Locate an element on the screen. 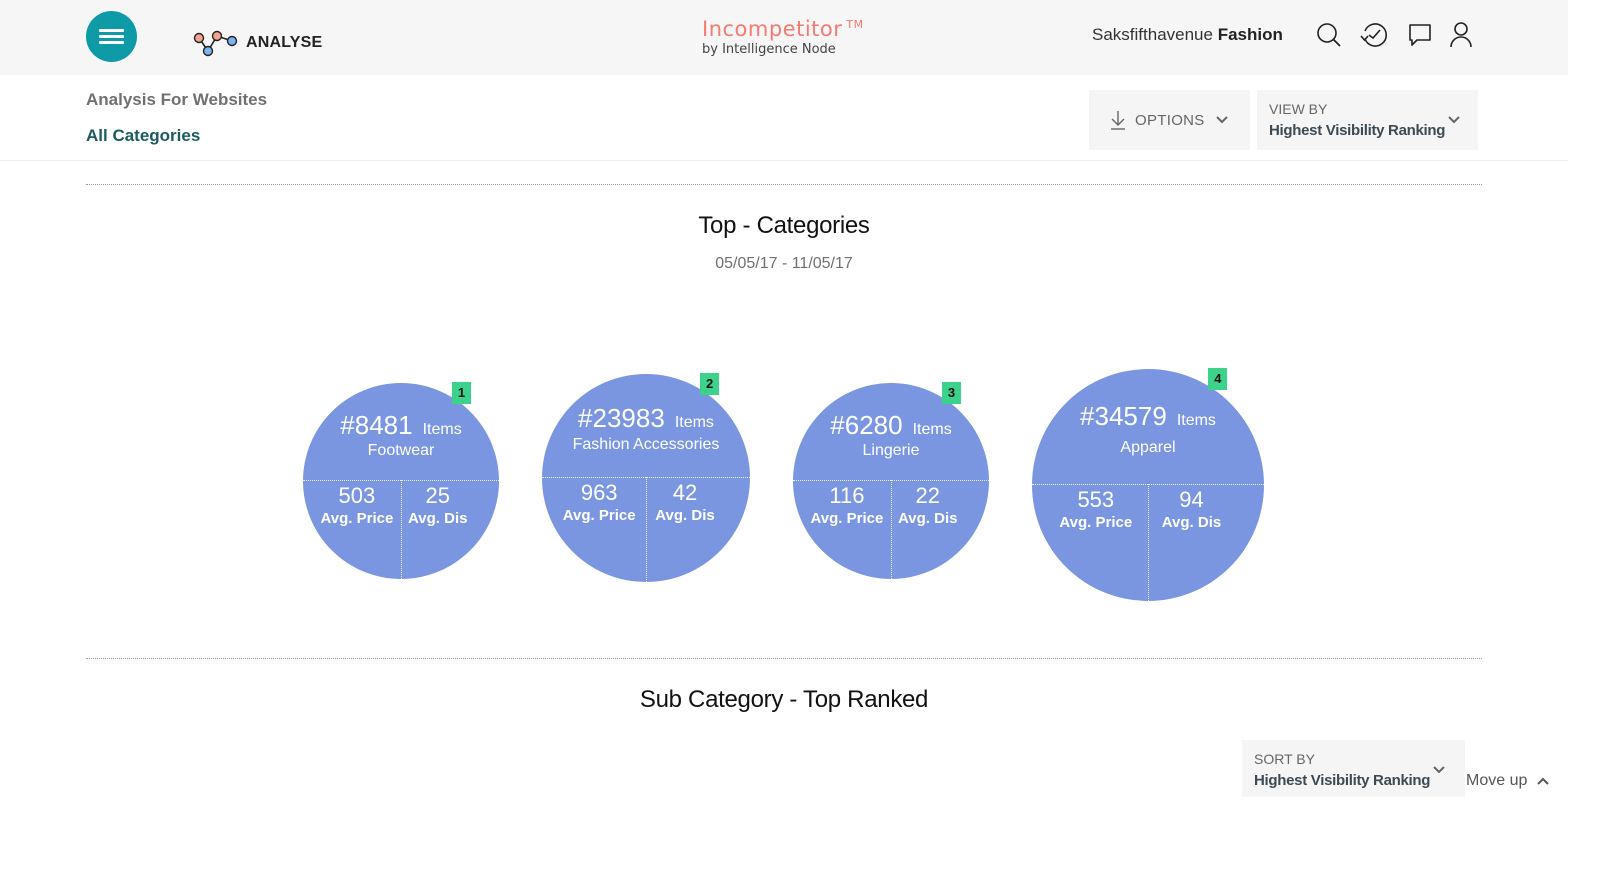 The height and width of the screenshot is (871, 1600). avg-price-stat: 553 Avg. Price is located at coordinates (1096, 509).